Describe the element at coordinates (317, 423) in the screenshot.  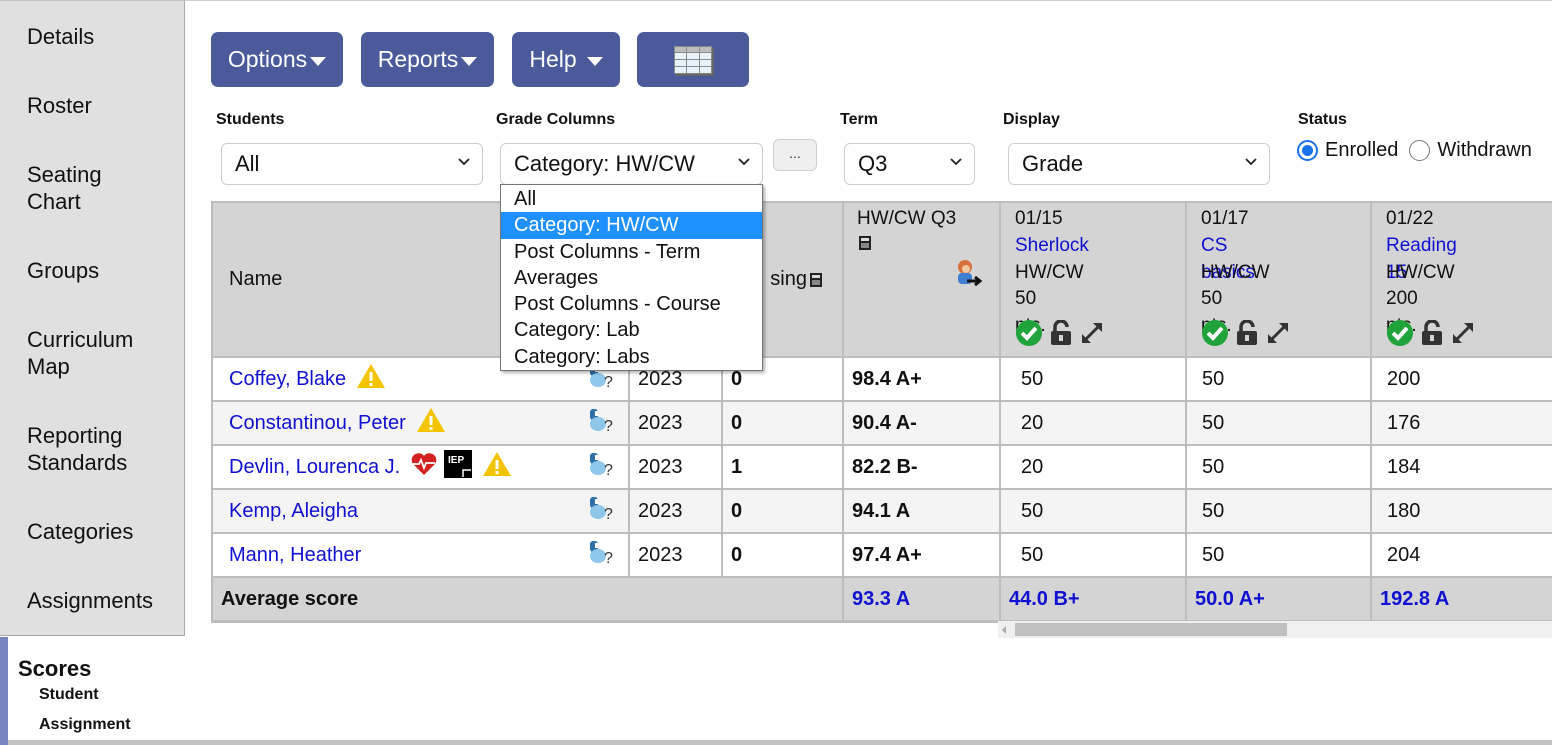
I see `student-name-link: Constantinou, Peter` at that location.